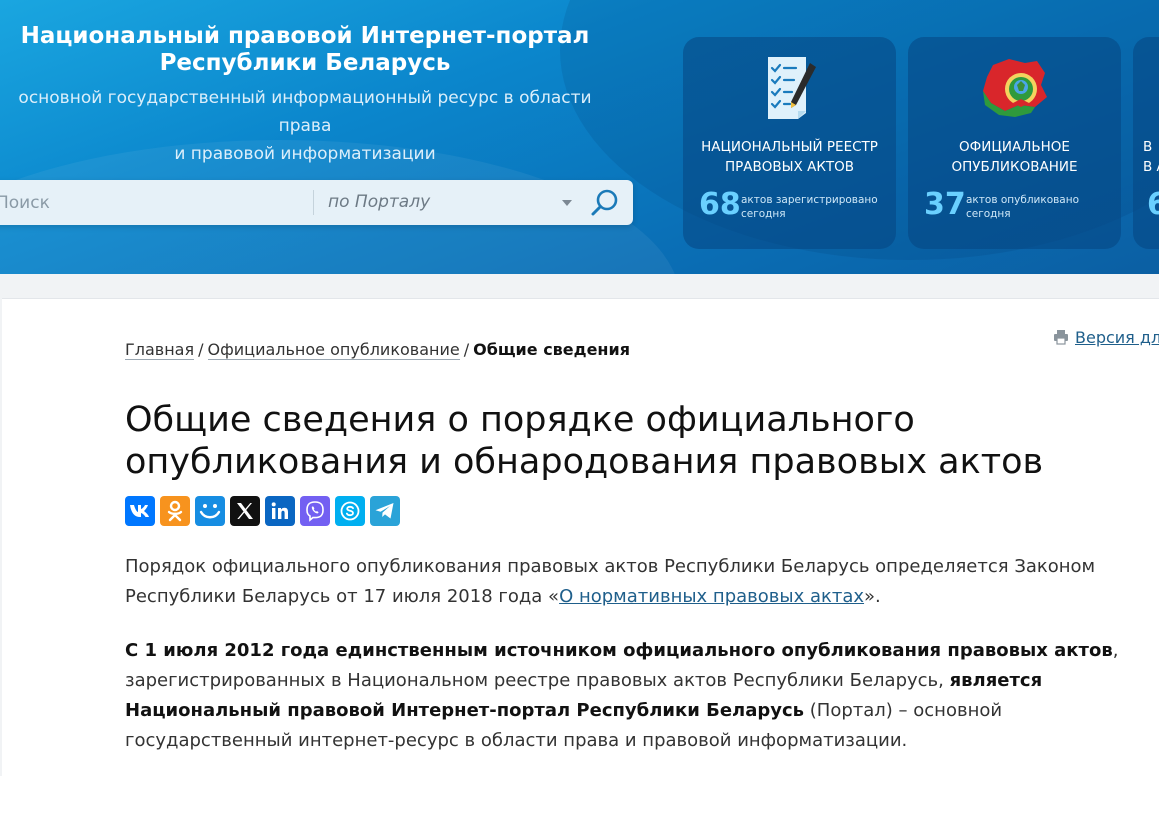 The image size is (1159, 819). I want to click on vk-icon, so click(139, 511).